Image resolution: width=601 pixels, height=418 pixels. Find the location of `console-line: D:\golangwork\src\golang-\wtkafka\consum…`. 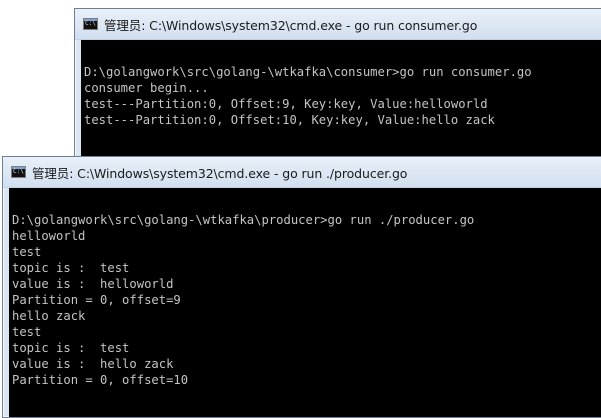

console-line: D:\golangwork\src\golang-\wtkafka\consum… is located at coordinates (308, 72).